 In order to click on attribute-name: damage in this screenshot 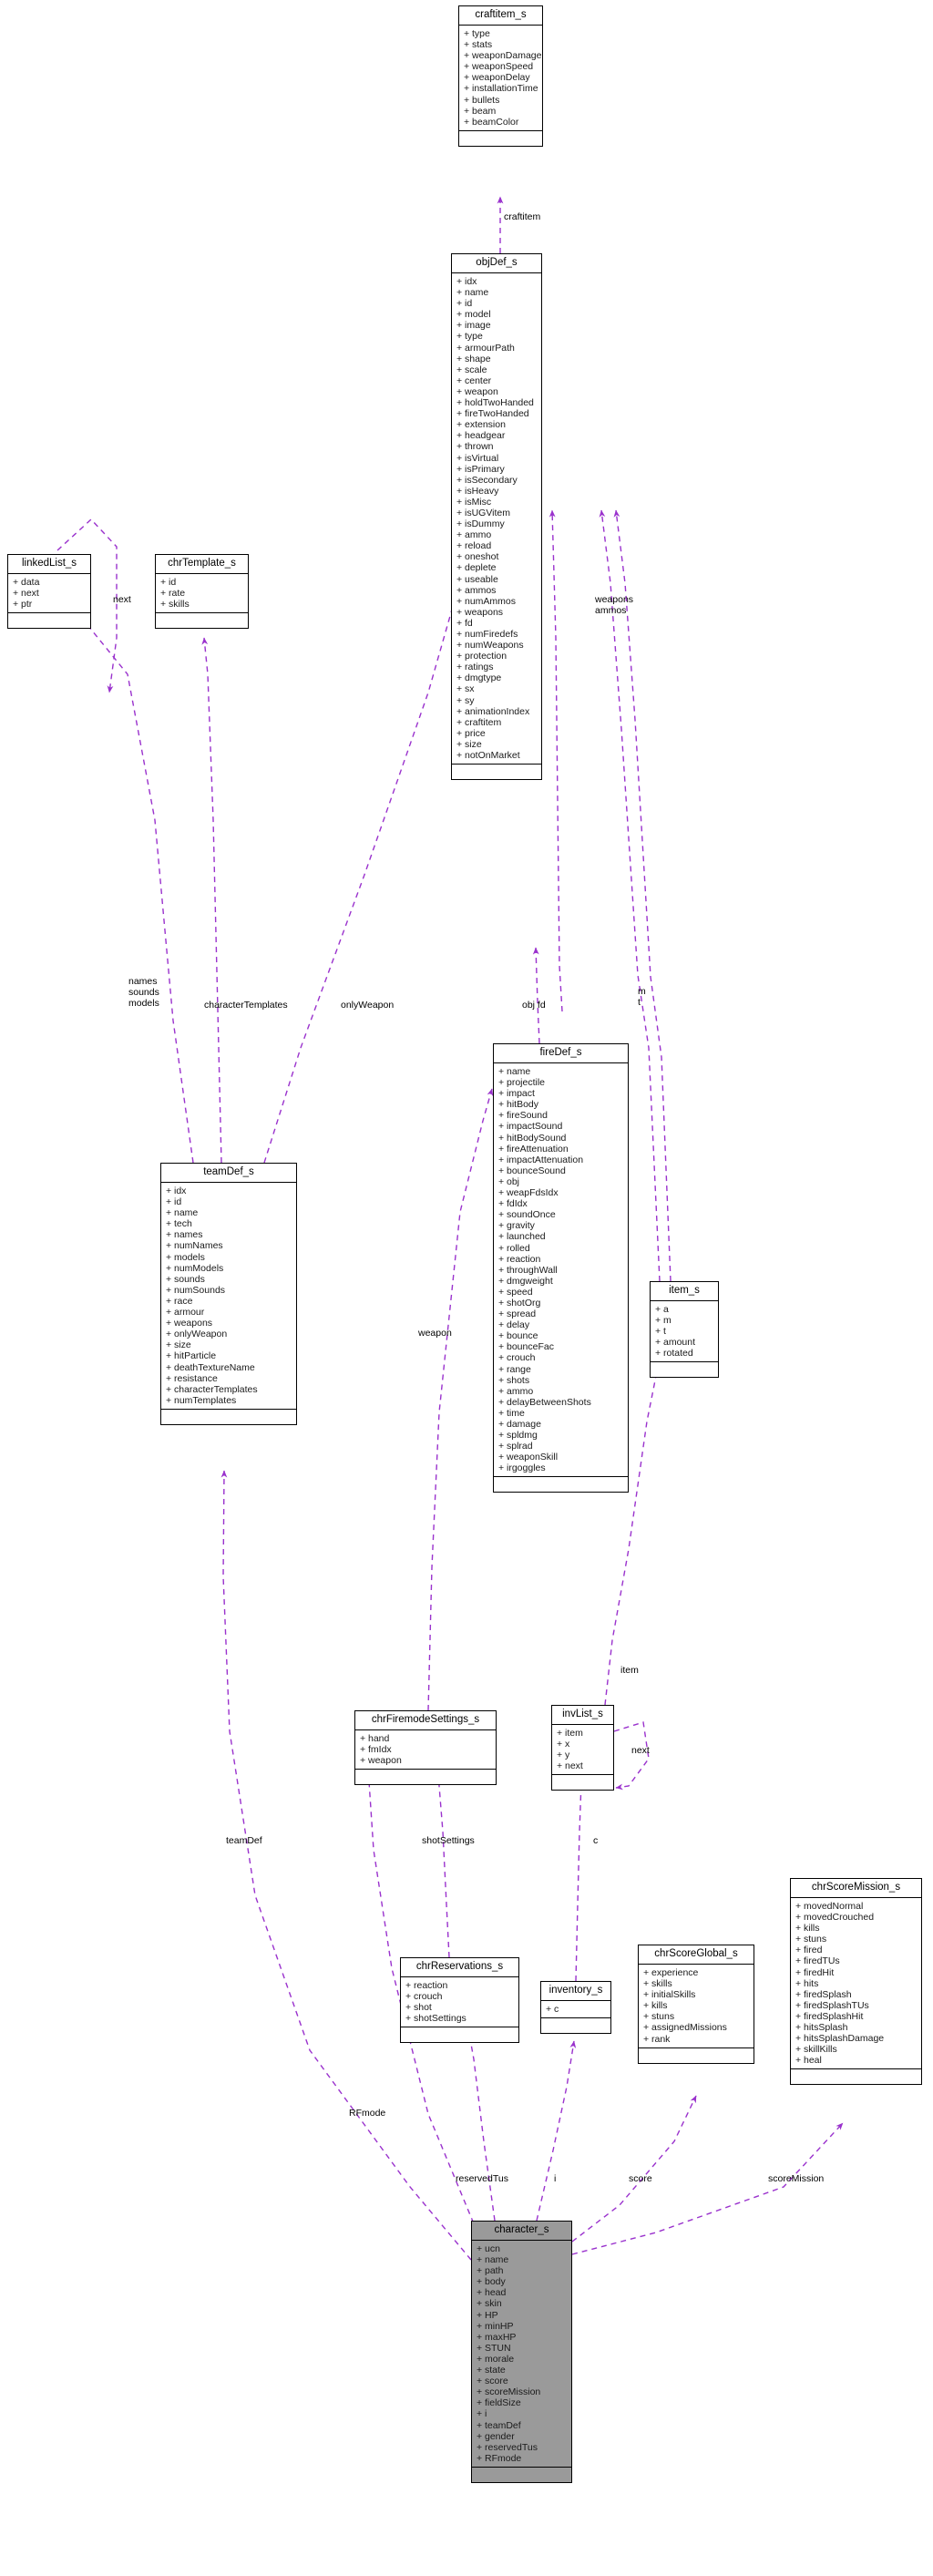, I will do `click(524, 1424)`.